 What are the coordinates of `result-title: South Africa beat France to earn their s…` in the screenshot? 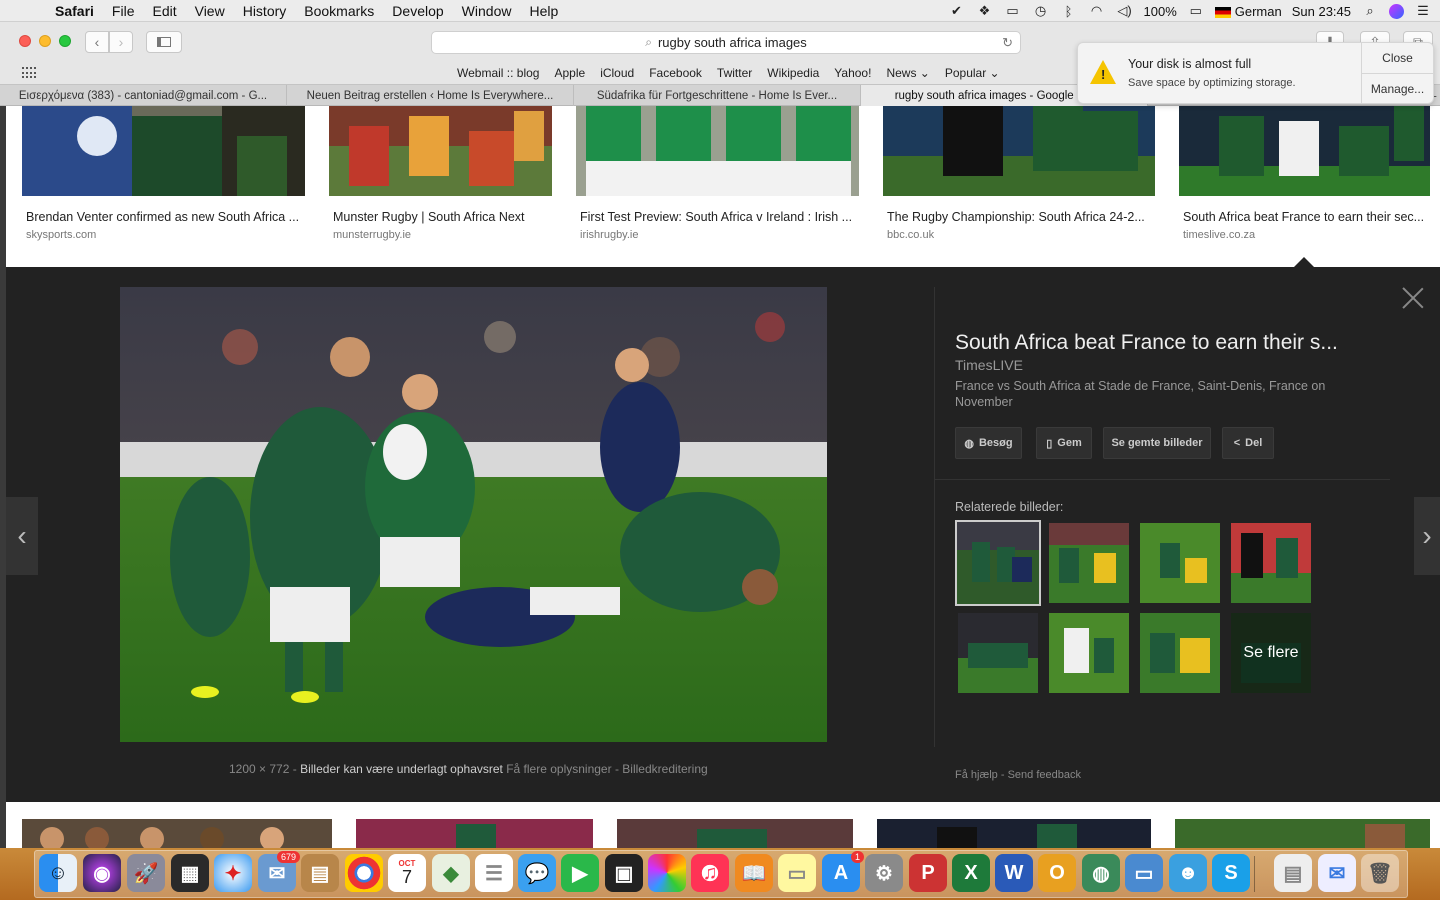 It's located at (1303, 217).